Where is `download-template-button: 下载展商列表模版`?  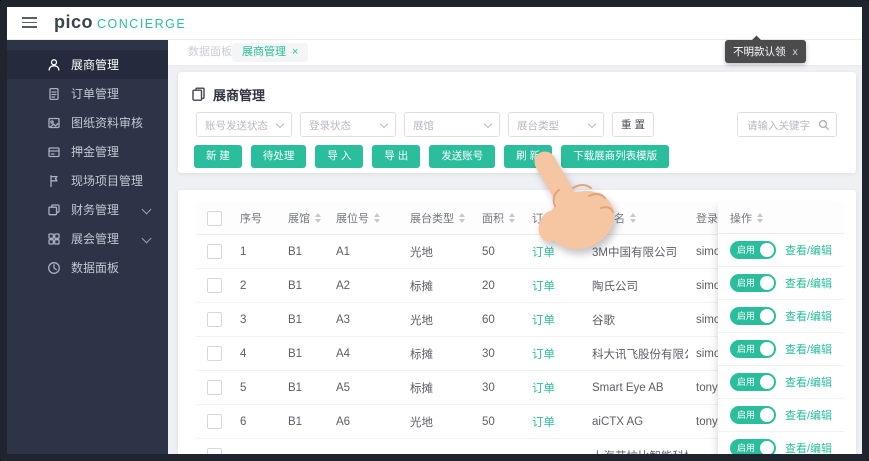 download-template-button: 下载展商列表模版 is located at coordinates (615, 156).